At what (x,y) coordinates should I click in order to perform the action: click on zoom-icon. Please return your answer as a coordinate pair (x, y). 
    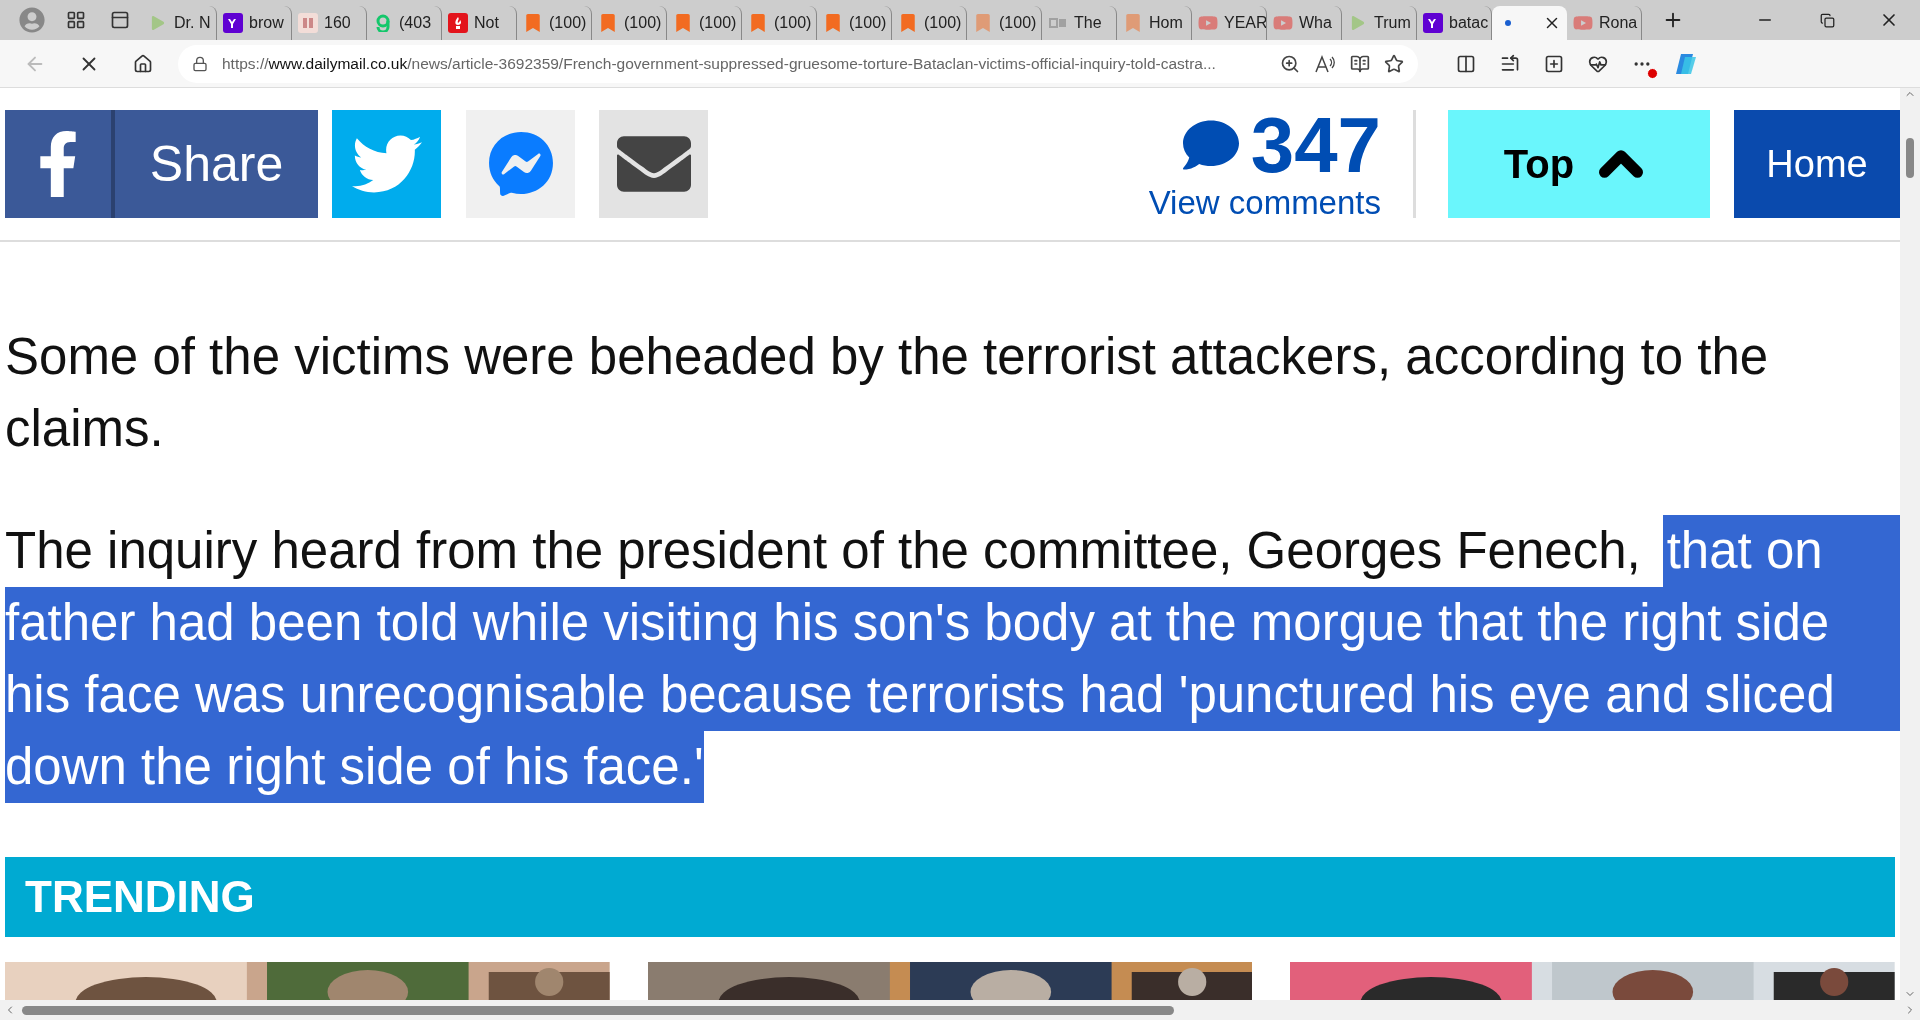
    Looking at the image, I should click on (1290, 63).